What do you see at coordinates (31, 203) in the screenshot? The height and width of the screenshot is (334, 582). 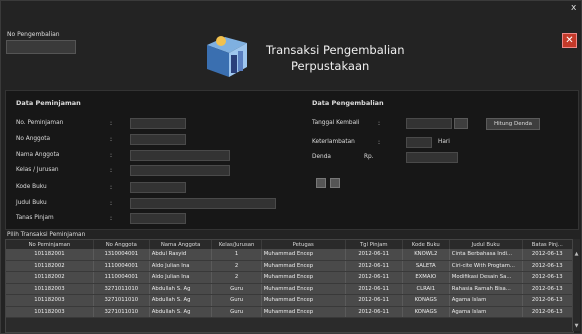 I see `field-label: Judul Buku` at bounding box center [31, 203].